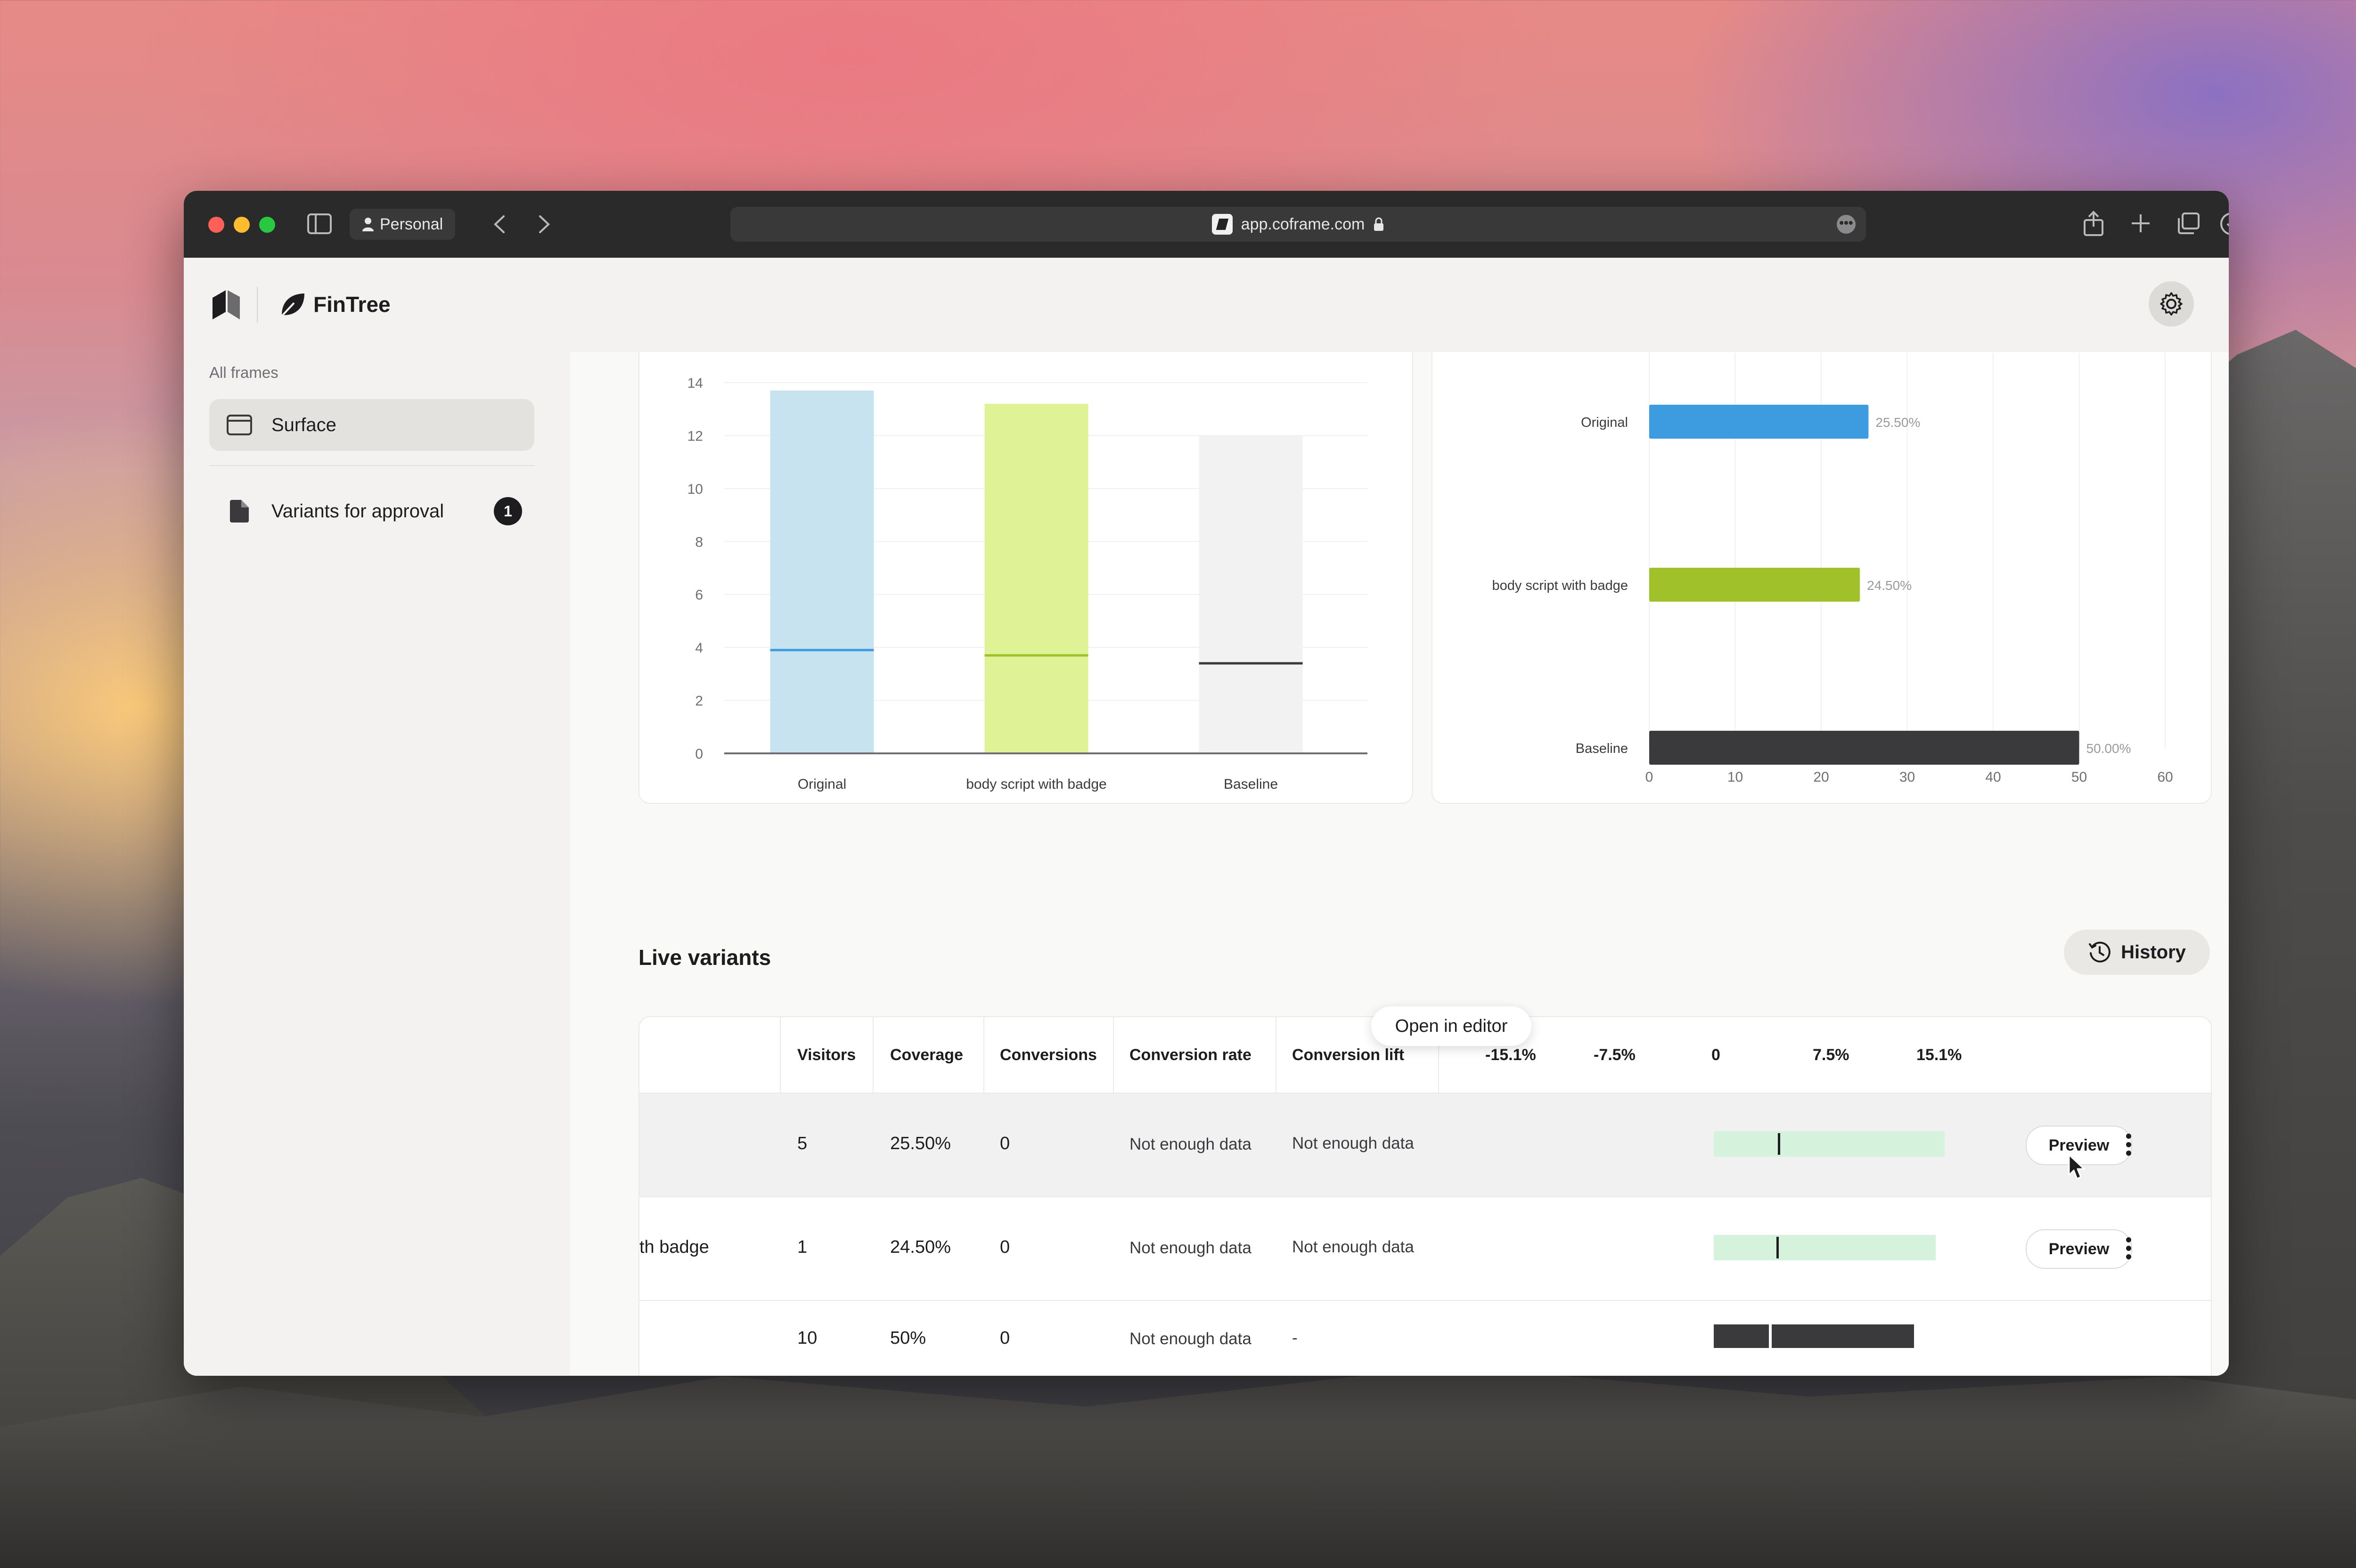  Describe the element at coordinates (267, 225) in the screenshot. I see `zoom-window-button` at that location.